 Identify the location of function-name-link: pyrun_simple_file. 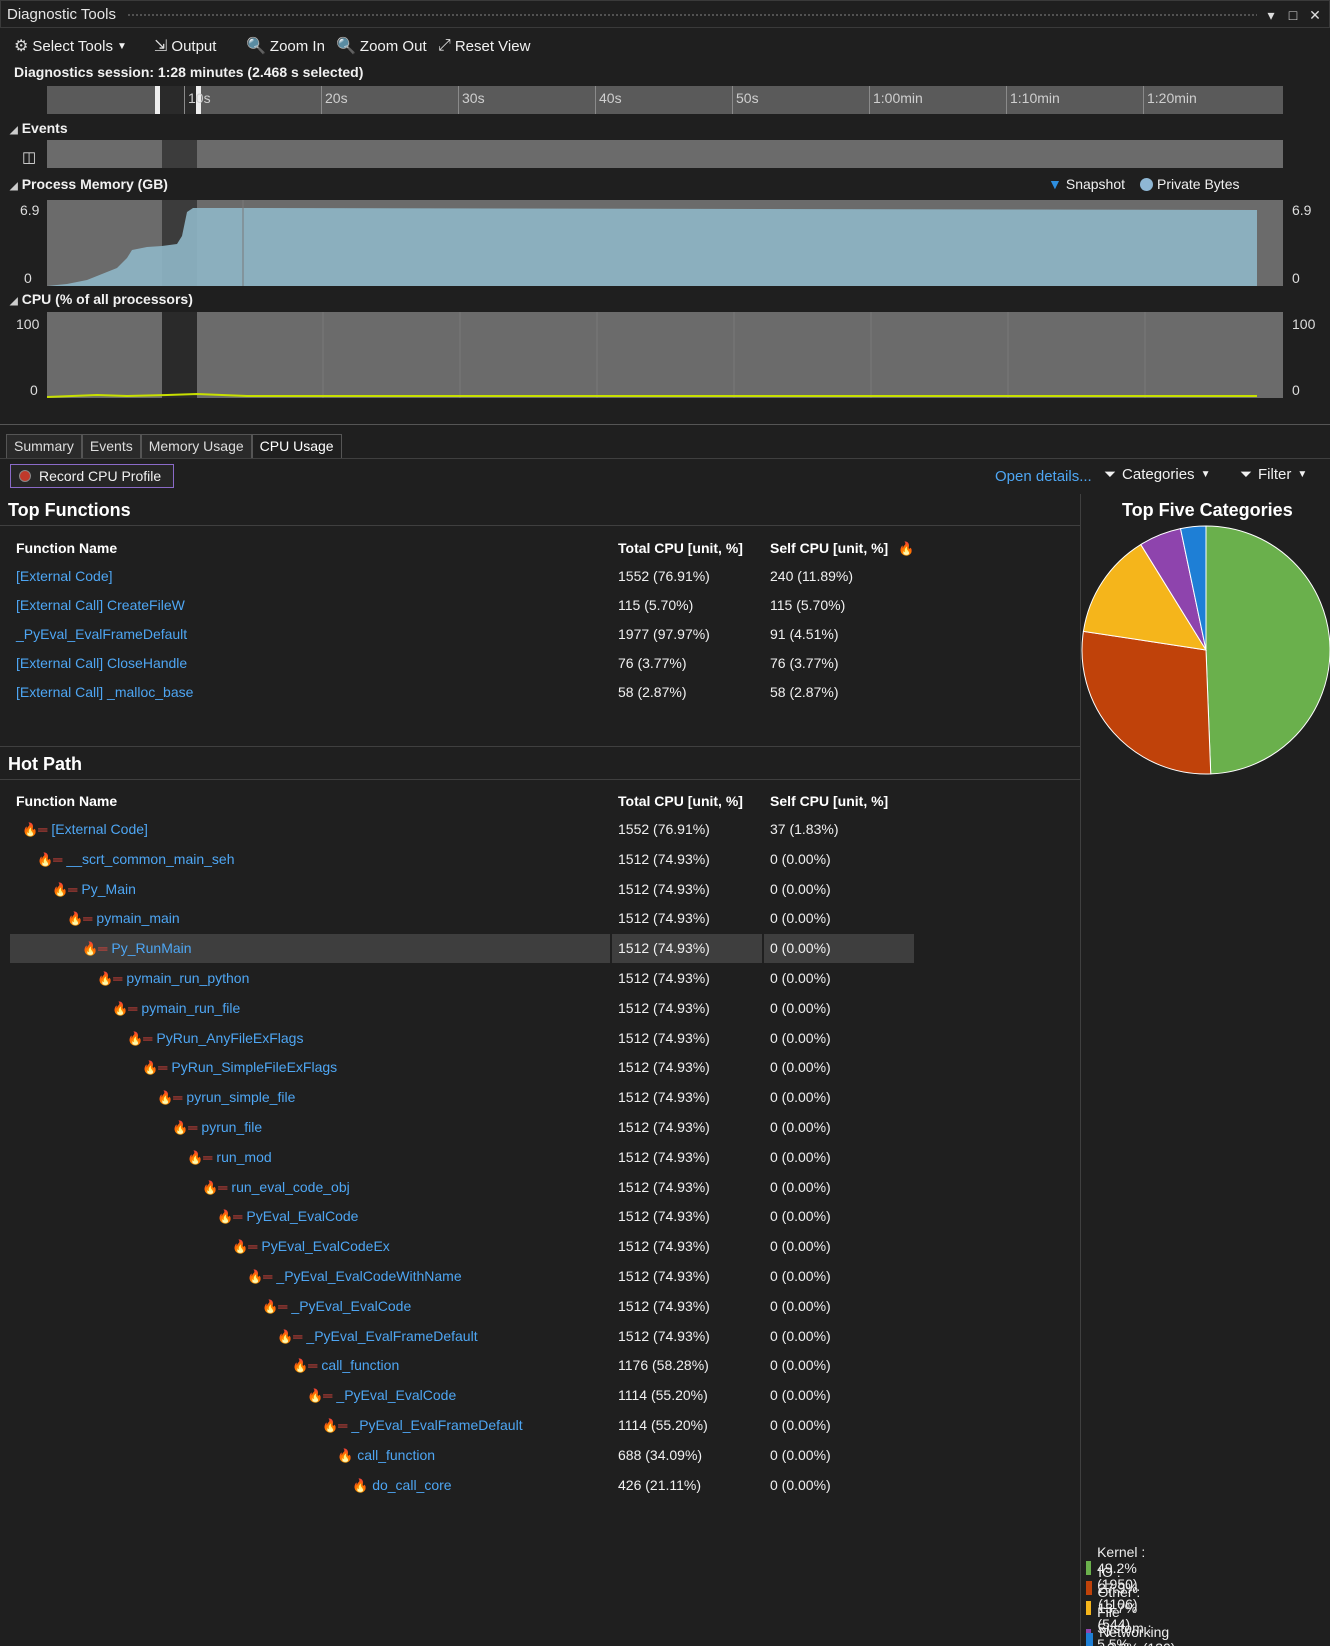
(240, 1097).